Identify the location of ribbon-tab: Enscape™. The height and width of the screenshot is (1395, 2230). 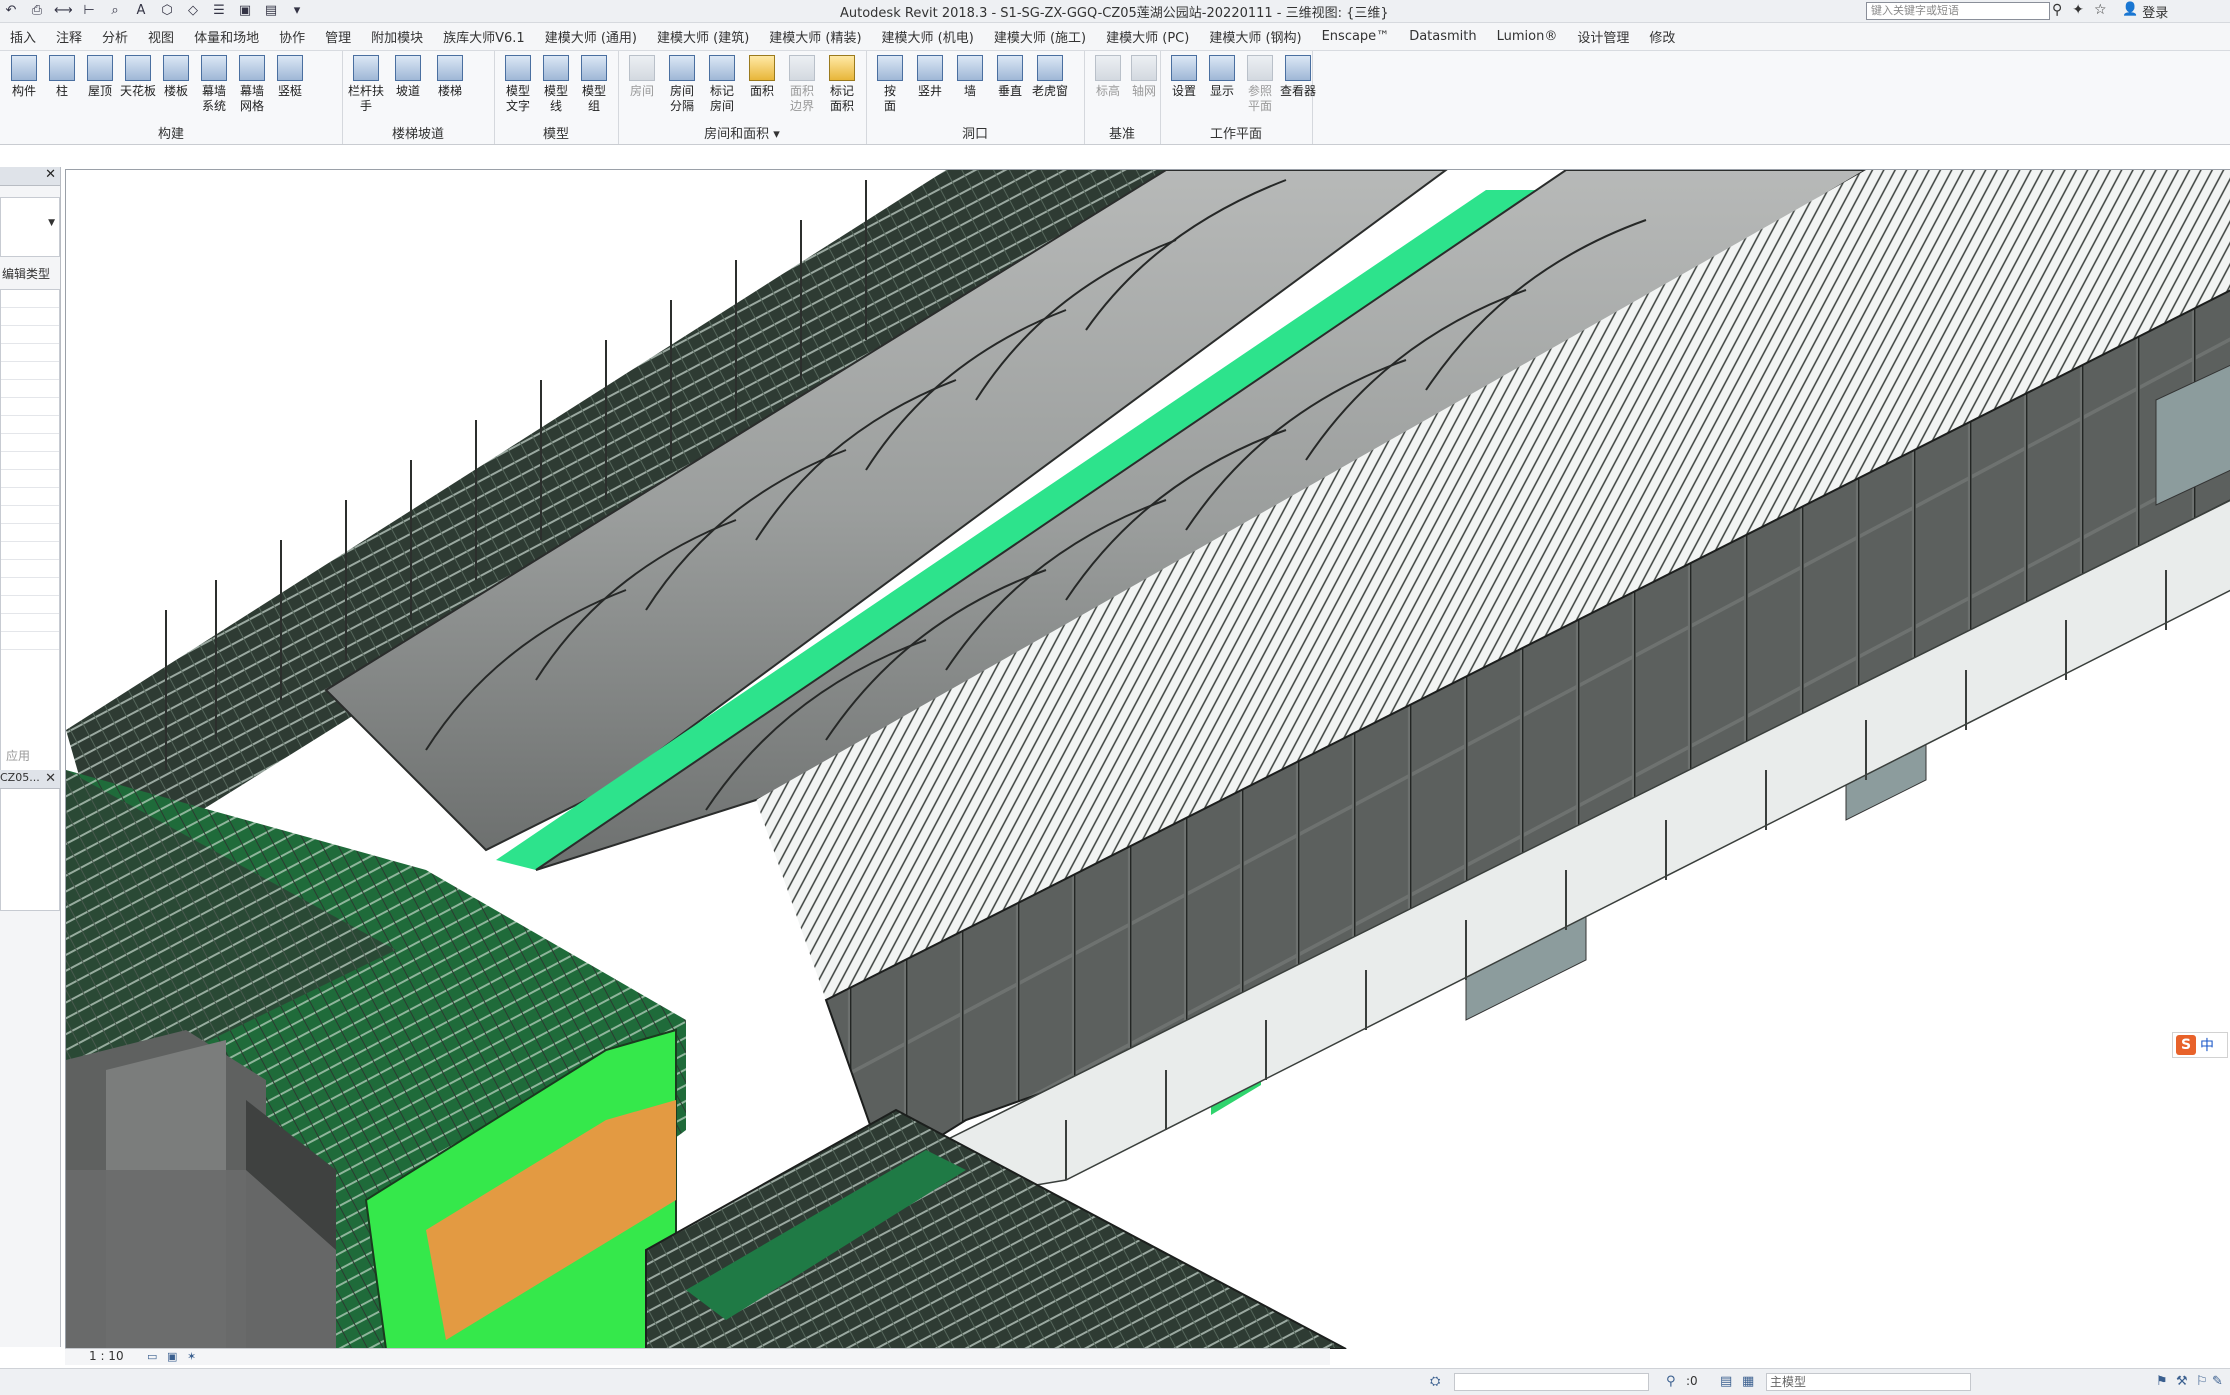
(1356, 36).